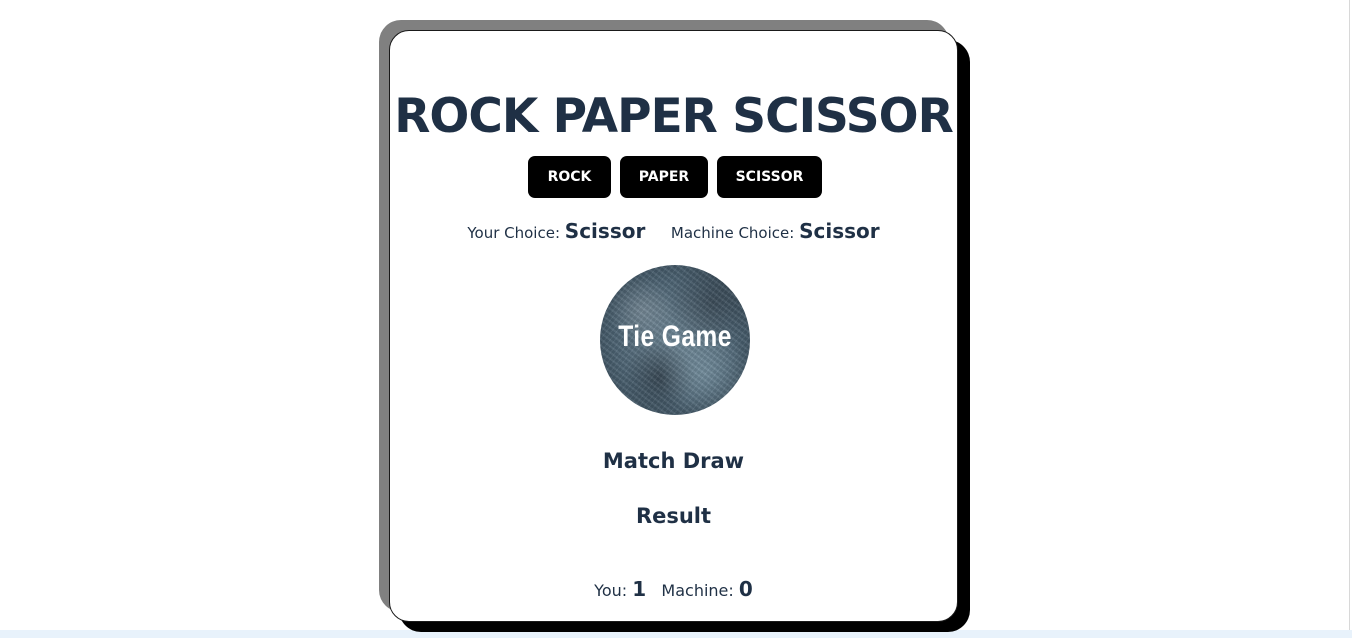  I want to click on result-image: Tie Game, so click(675, 340).